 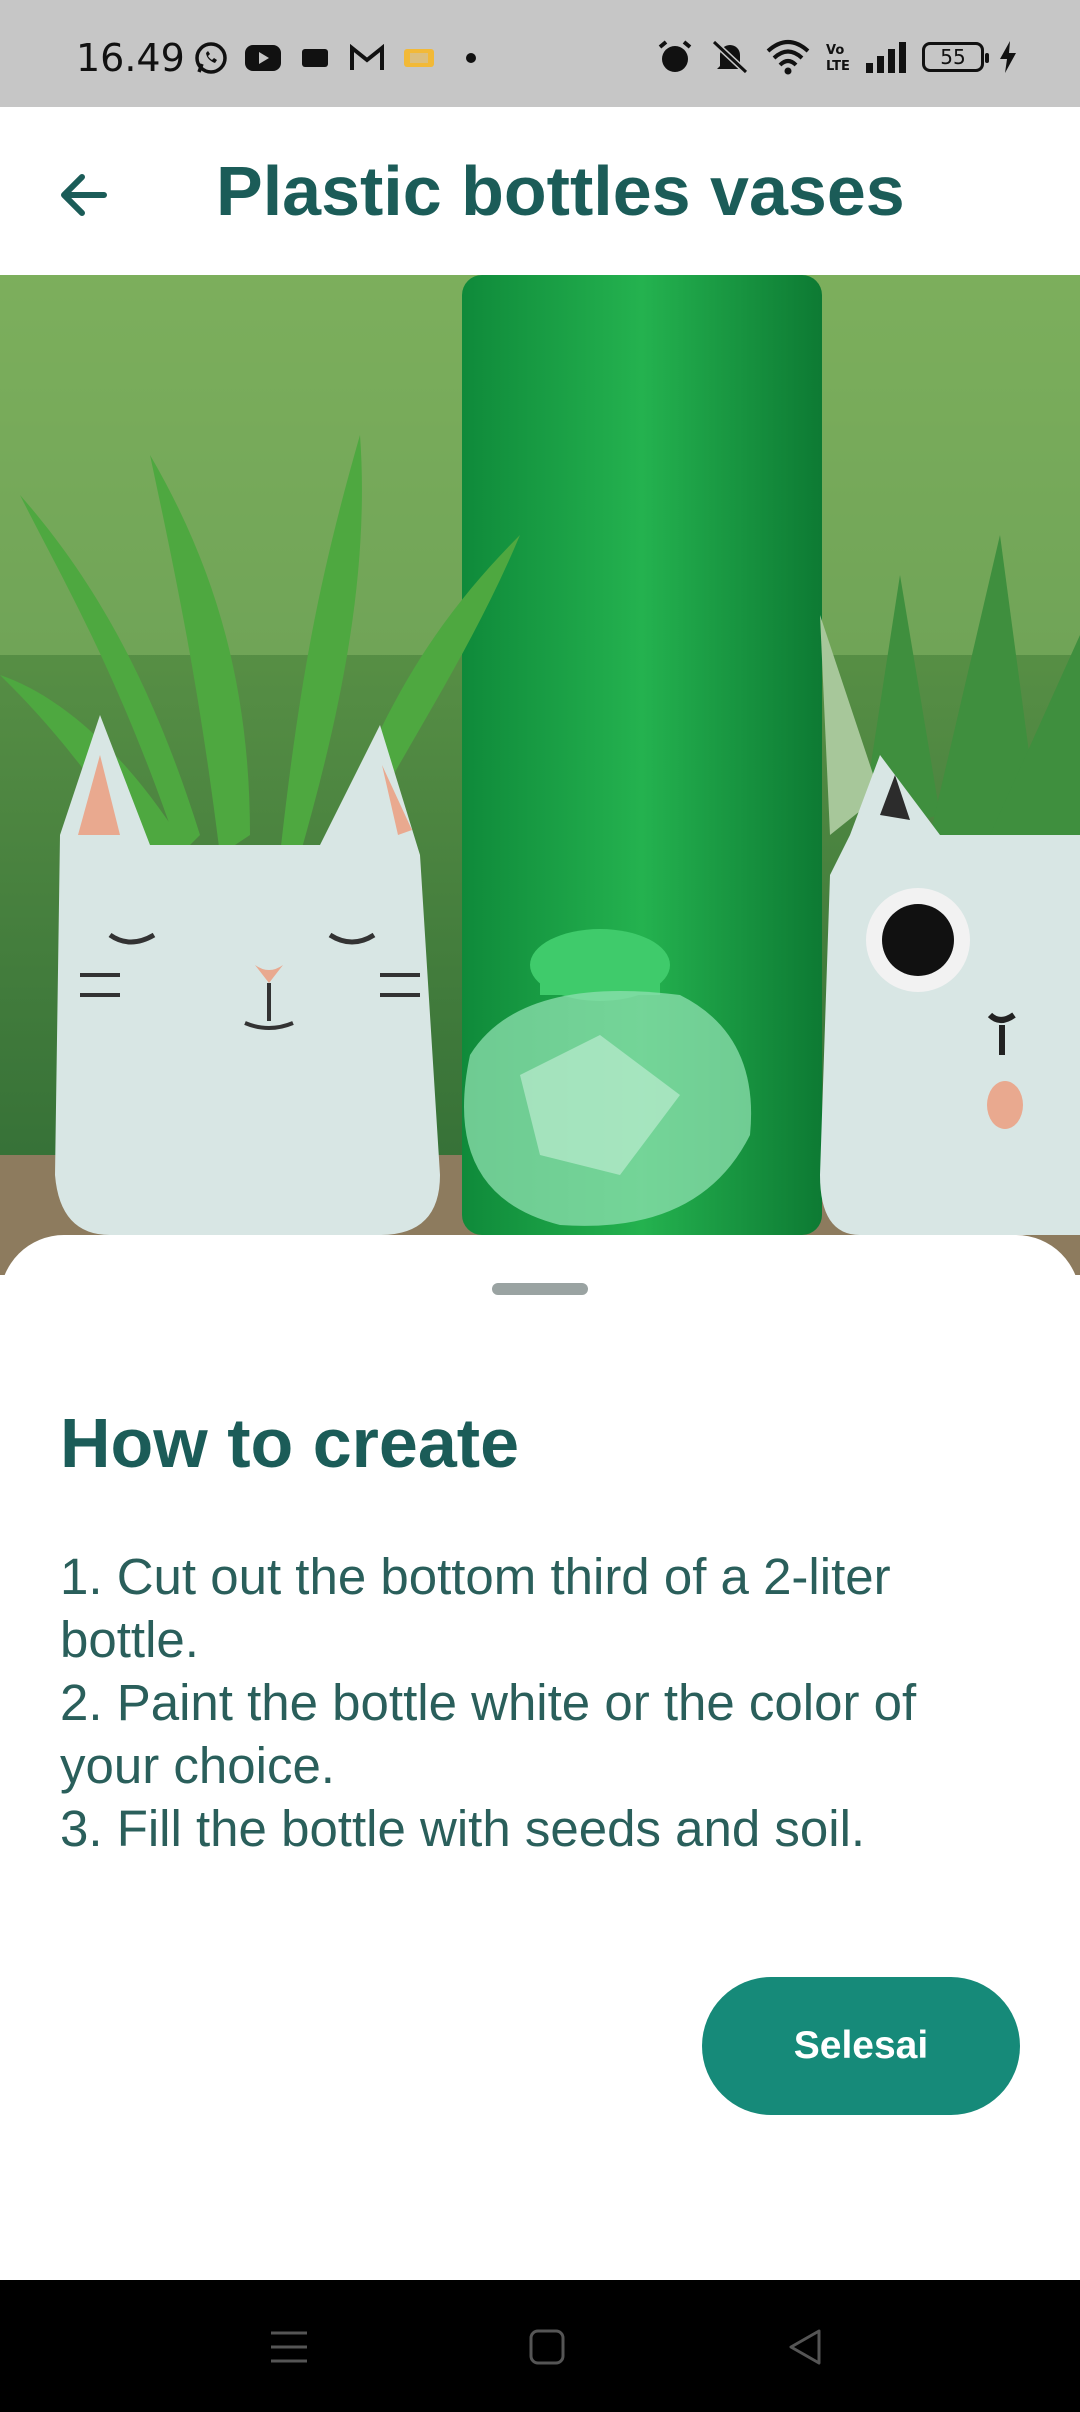 What do you see at coordinates (471, 58) in the screenshot?
I see `dot-icon` at bounding box center [471, 58].